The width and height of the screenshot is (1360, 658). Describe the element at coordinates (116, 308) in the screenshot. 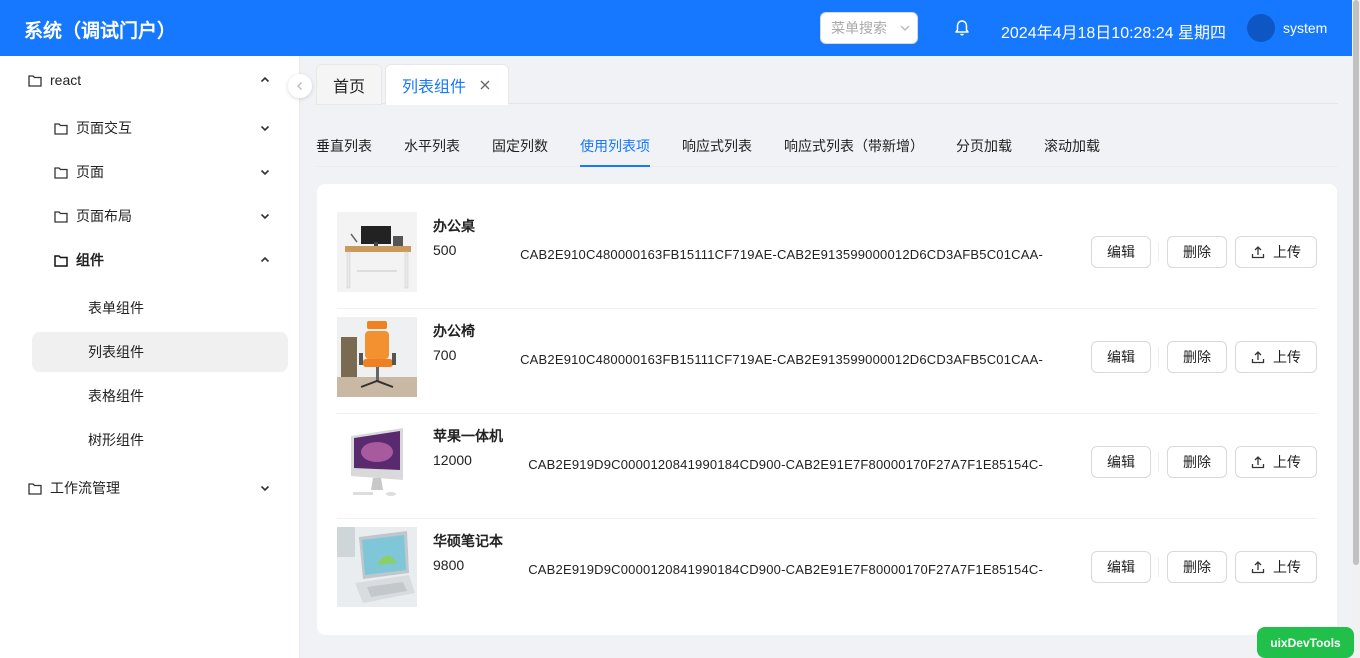

I see `sidebar-item-label: 表单组件` at that location.